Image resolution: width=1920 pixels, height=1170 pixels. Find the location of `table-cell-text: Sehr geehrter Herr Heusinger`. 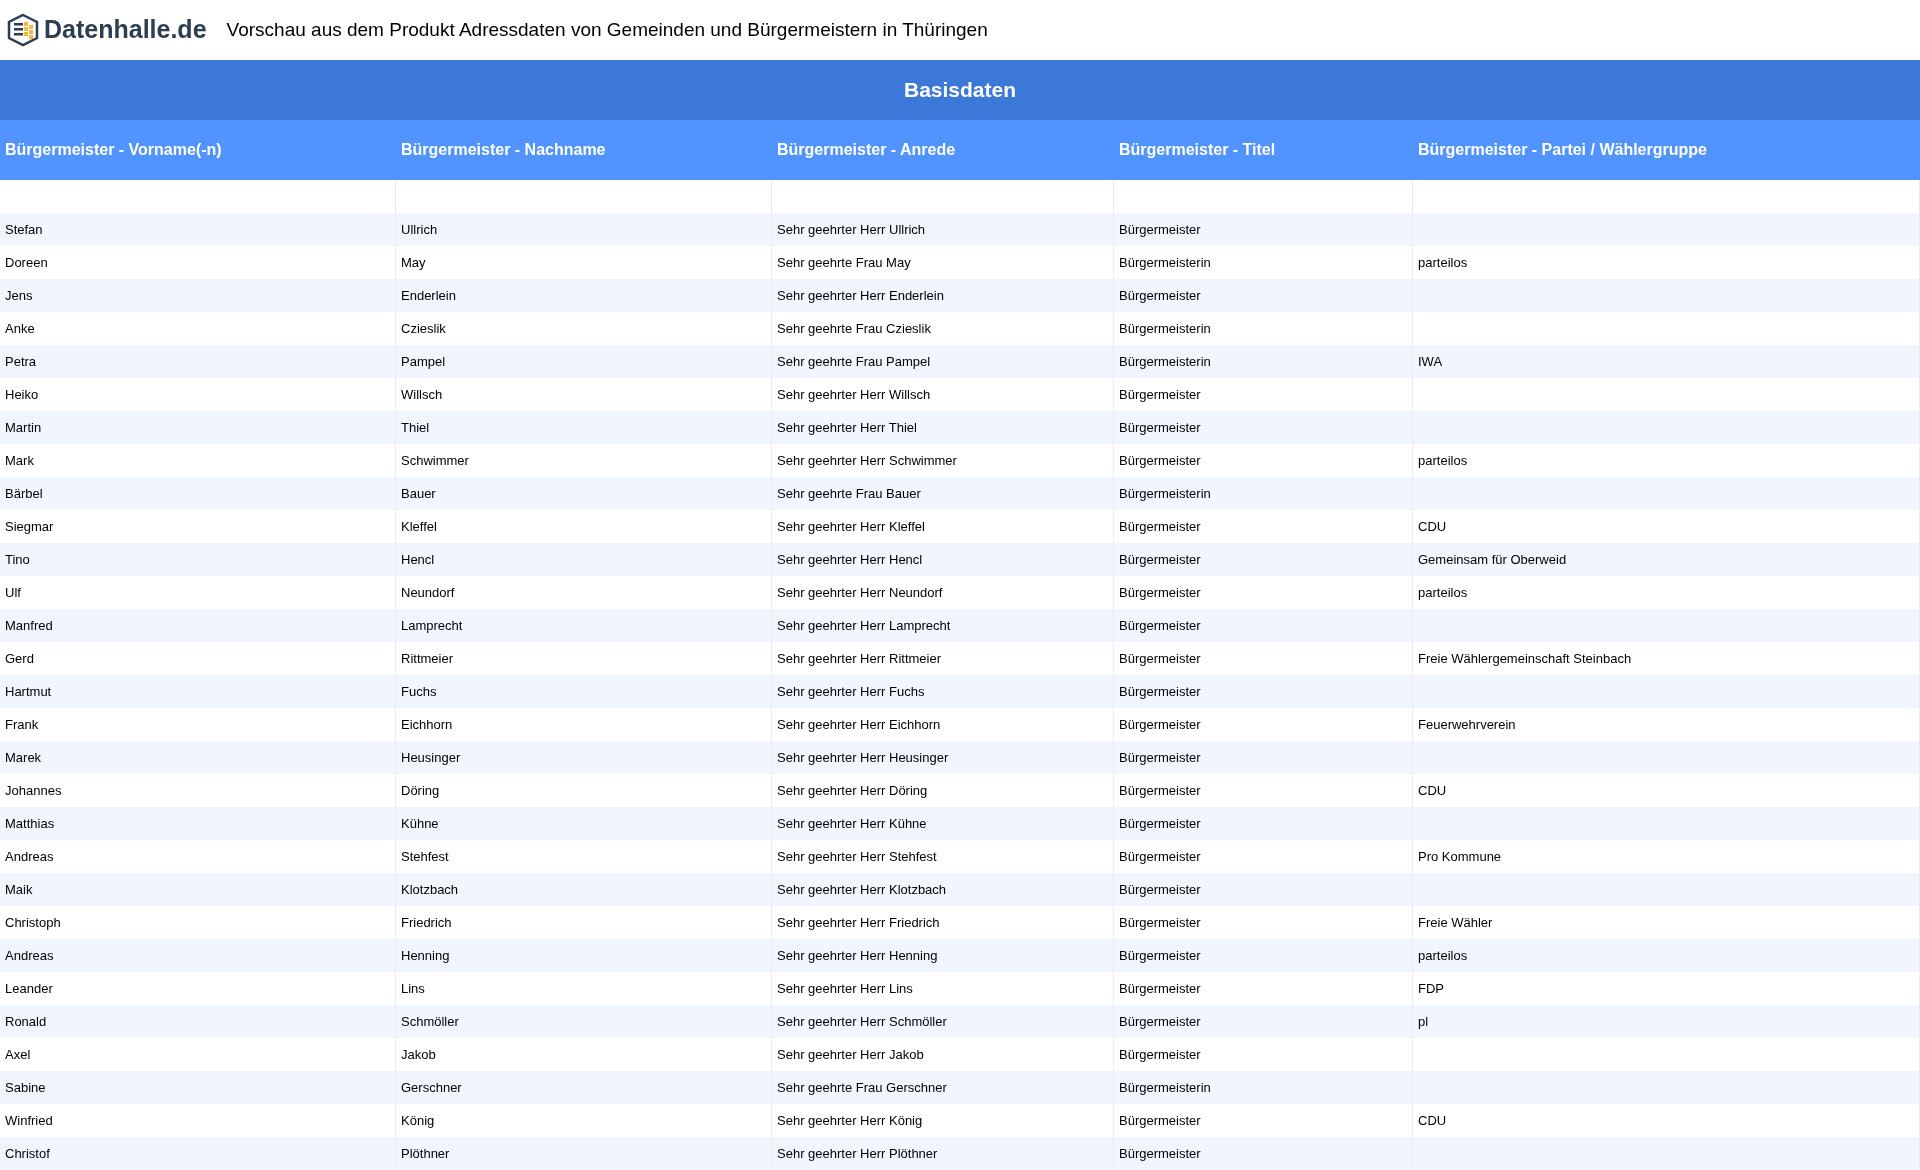

table-cell-text: Sehr geehrter Herr Heusinger is located at coordinates (863, 757).